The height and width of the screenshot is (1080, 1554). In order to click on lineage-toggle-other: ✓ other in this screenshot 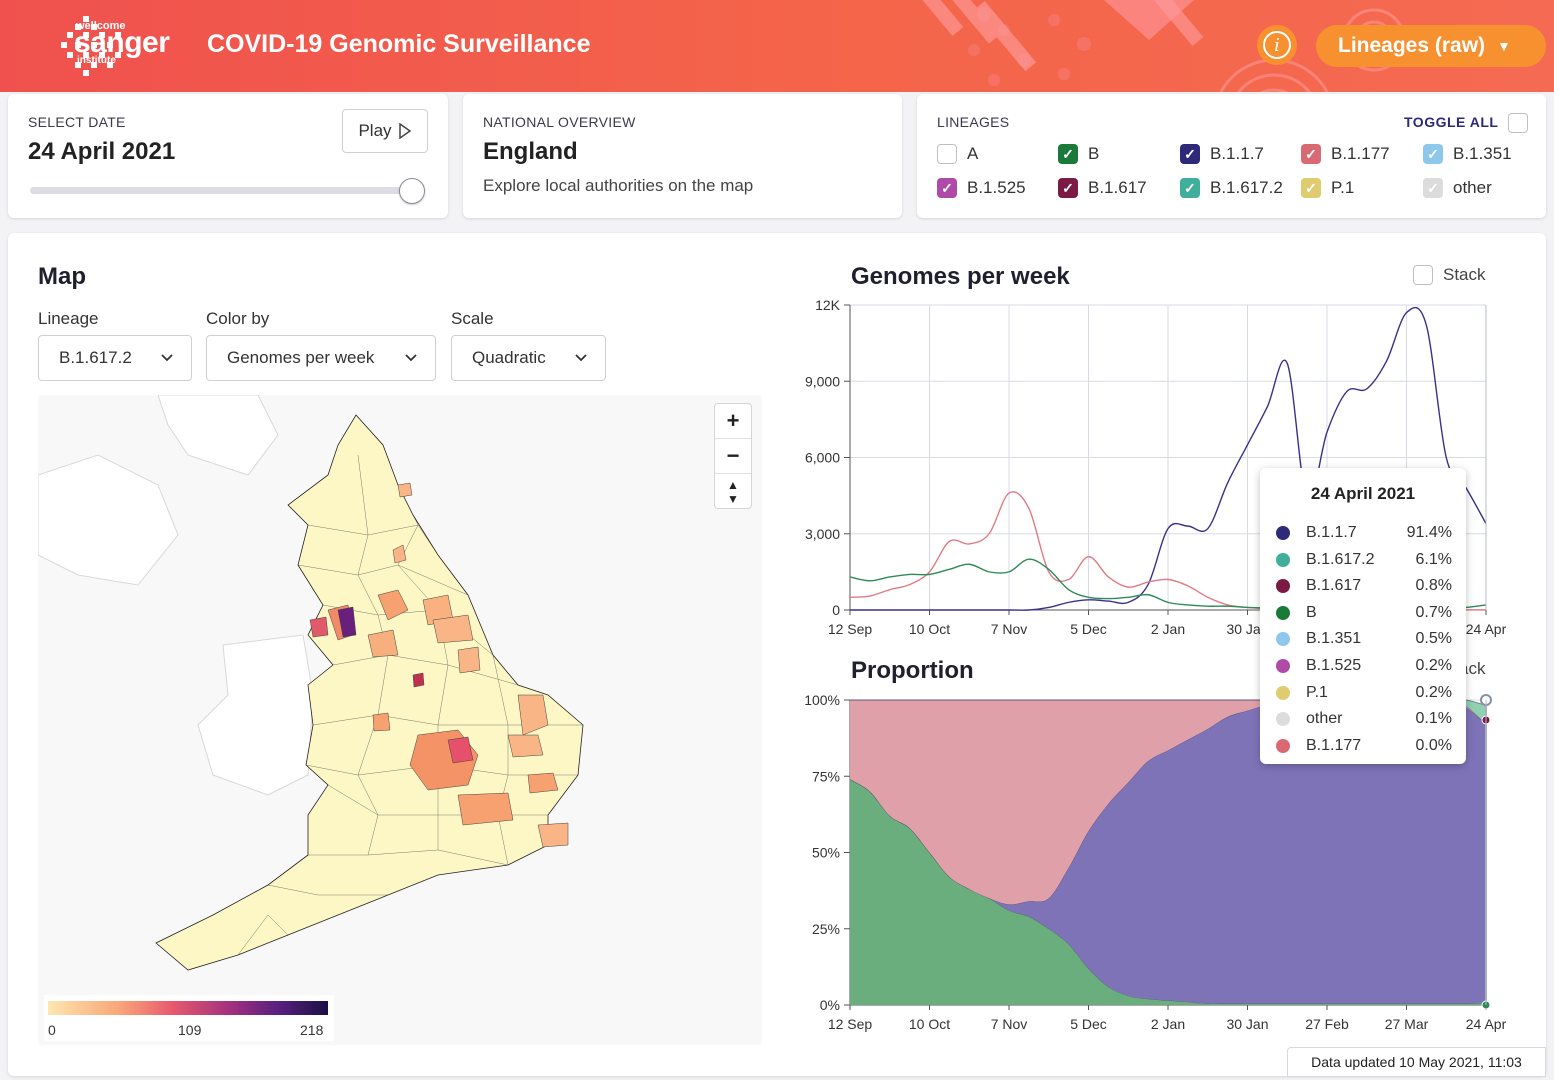, I will do `click(1457, 188)`.